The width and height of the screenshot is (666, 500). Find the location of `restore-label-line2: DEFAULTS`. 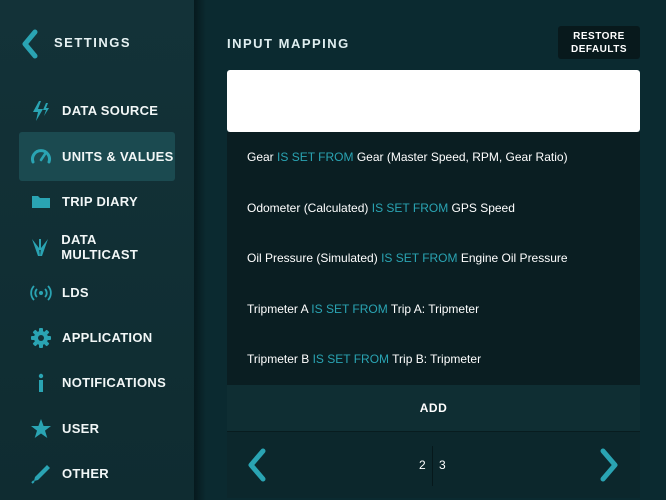

restore-label-line2: DEFAULTS is located at coordinates (599, 49).